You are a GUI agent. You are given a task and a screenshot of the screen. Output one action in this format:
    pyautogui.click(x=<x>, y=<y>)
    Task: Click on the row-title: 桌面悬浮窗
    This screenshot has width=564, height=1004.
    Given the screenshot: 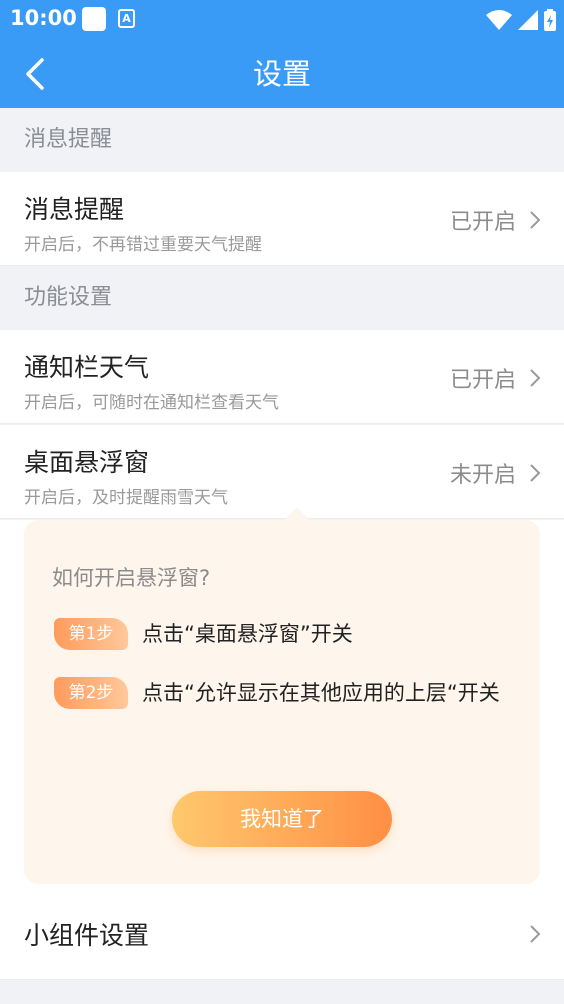 What is the action you would take?
    pyautogui.click(x=87, y=462)
    